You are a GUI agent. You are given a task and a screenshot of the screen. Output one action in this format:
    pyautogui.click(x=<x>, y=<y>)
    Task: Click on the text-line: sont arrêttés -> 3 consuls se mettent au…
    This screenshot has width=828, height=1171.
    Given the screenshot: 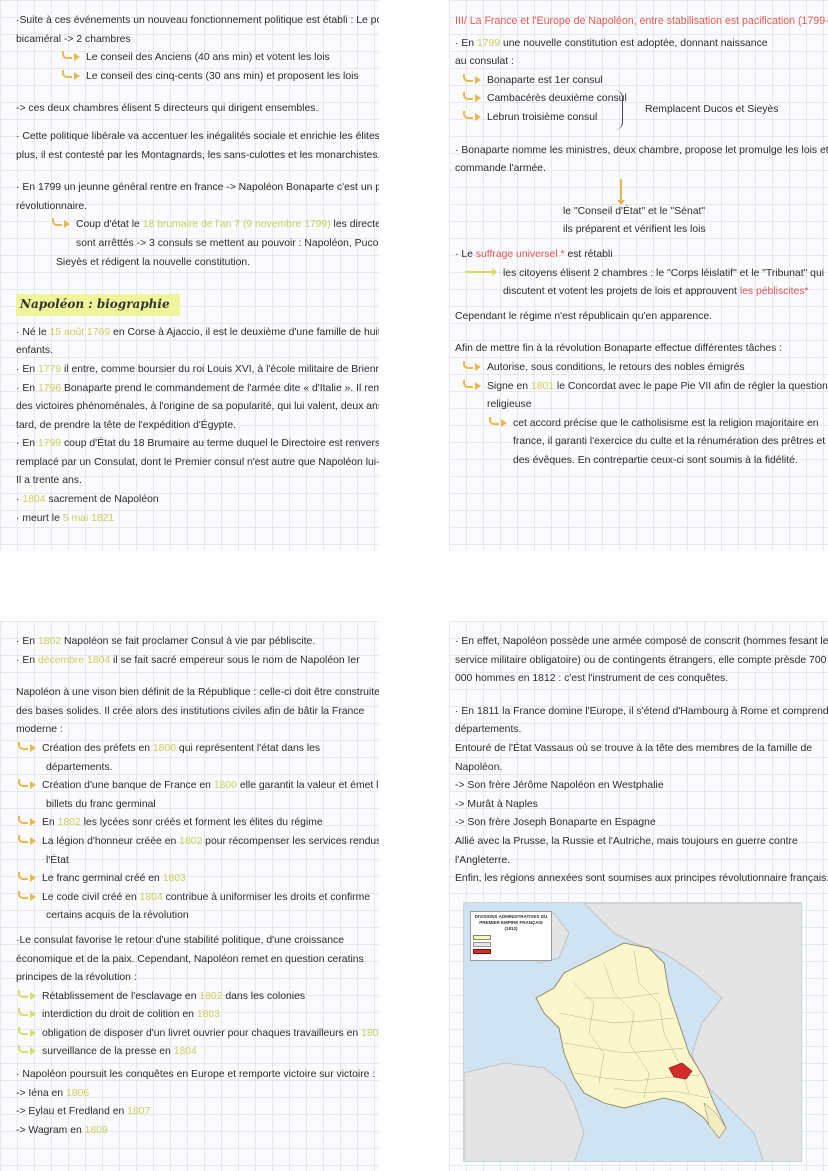 What is the action you would take?
    pyautogui.click(x=227, y=243)
    